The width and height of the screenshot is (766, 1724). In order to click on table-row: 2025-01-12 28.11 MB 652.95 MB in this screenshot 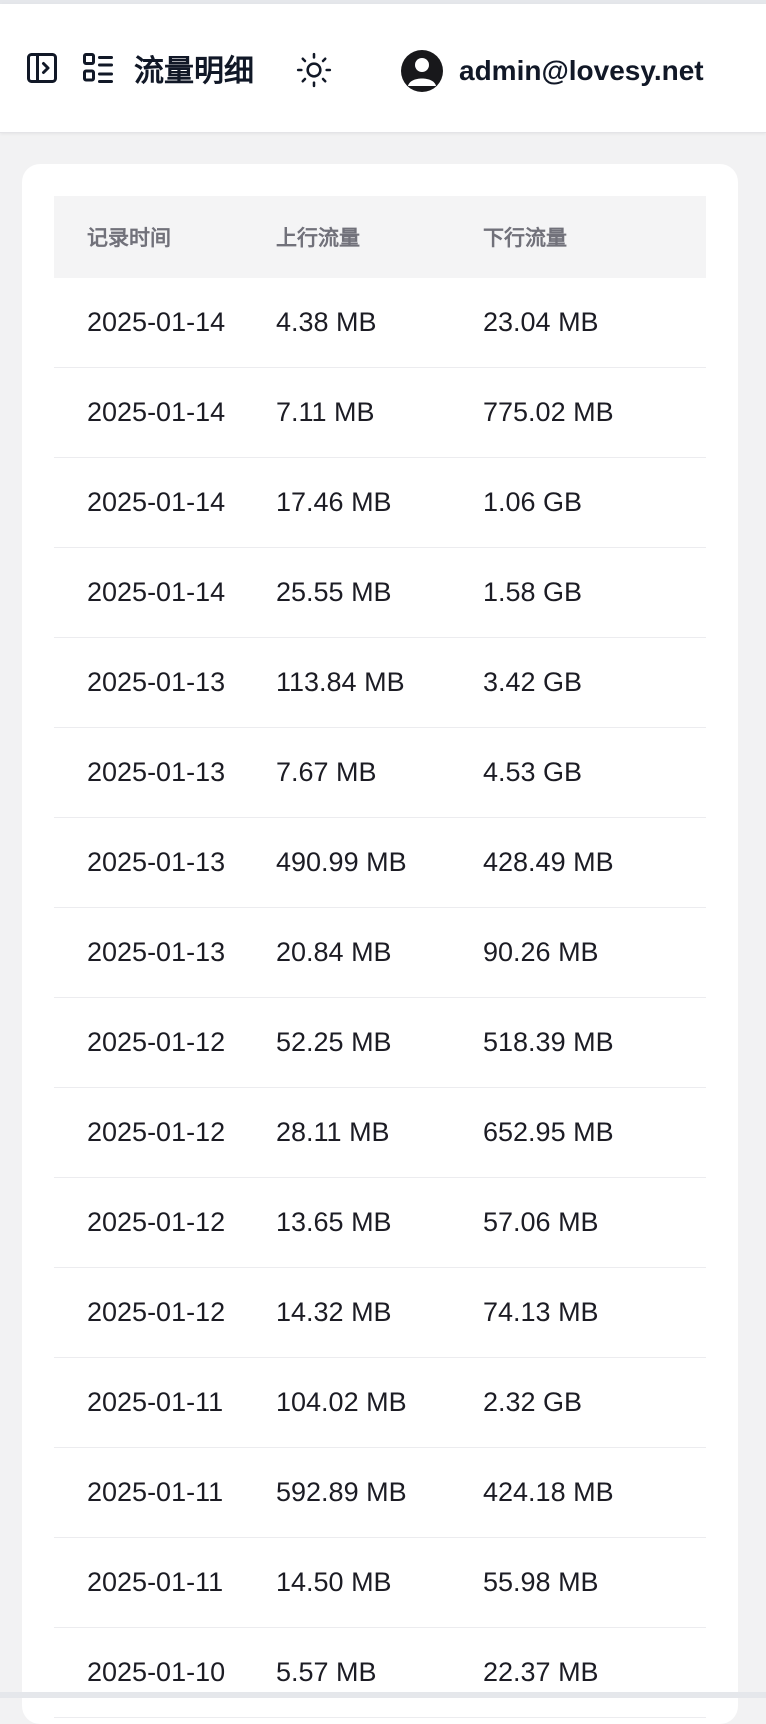, I will do `click(380, 1132)`.